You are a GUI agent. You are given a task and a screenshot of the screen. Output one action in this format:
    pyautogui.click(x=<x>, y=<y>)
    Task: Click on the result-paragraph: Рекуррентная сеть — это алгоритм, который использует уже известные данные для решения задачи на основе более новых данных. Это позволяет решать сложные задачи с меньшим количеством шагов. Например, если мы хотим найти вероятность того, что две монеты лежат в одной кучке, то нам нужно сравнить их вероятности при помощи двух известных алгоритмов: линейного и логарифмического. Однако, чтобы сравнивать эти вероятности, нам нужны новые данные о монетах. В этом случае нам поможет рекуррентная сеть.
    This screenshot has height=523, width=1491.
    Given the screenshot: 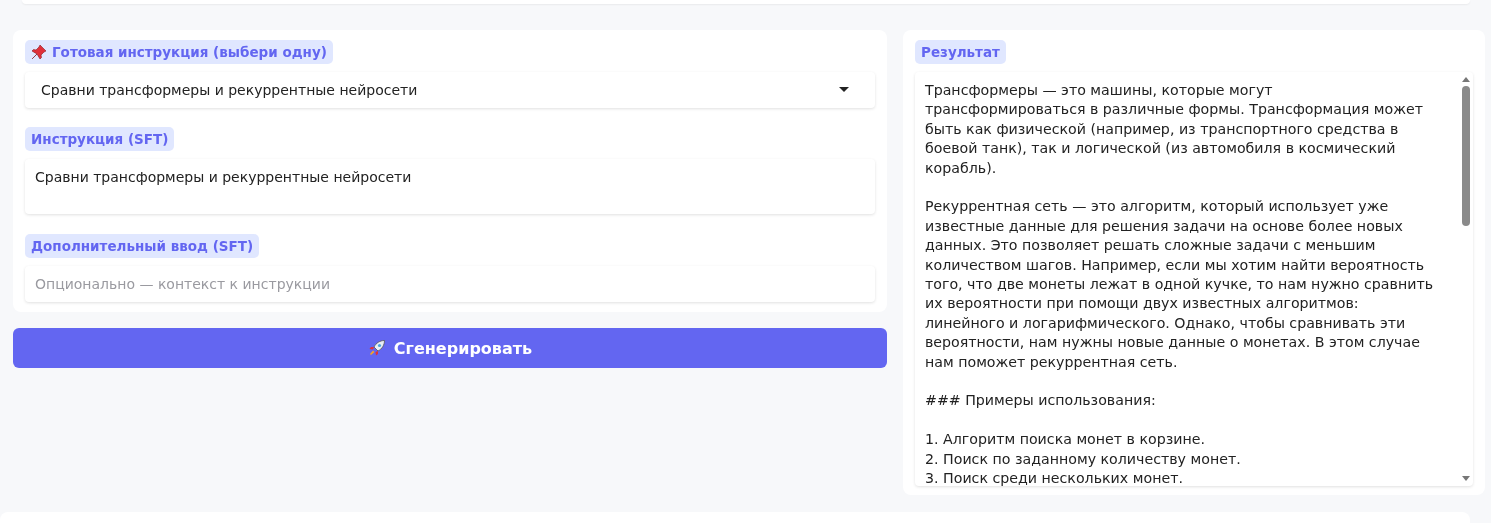 What is the action you would take?
    pyautogui.click(x=1179, y=284)
    